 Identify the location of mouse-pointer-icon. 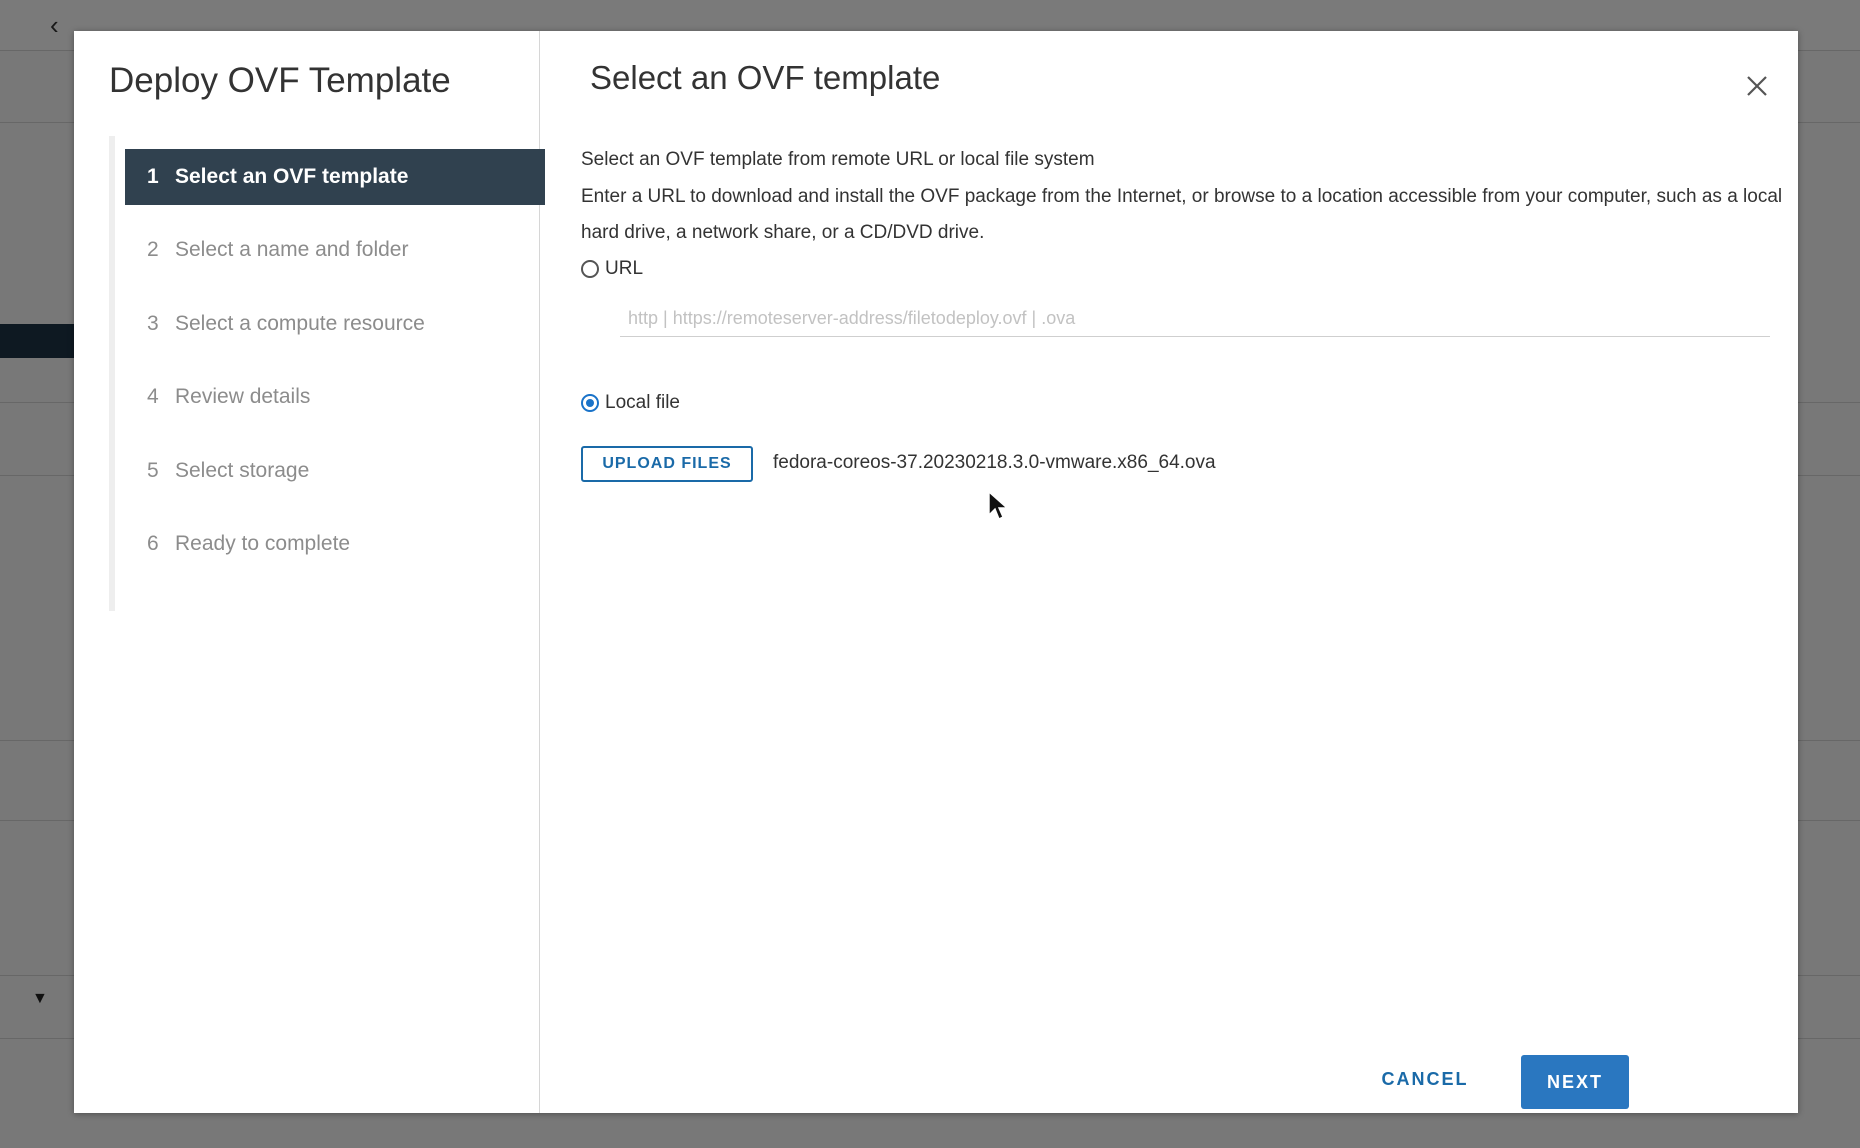
(998, 505).